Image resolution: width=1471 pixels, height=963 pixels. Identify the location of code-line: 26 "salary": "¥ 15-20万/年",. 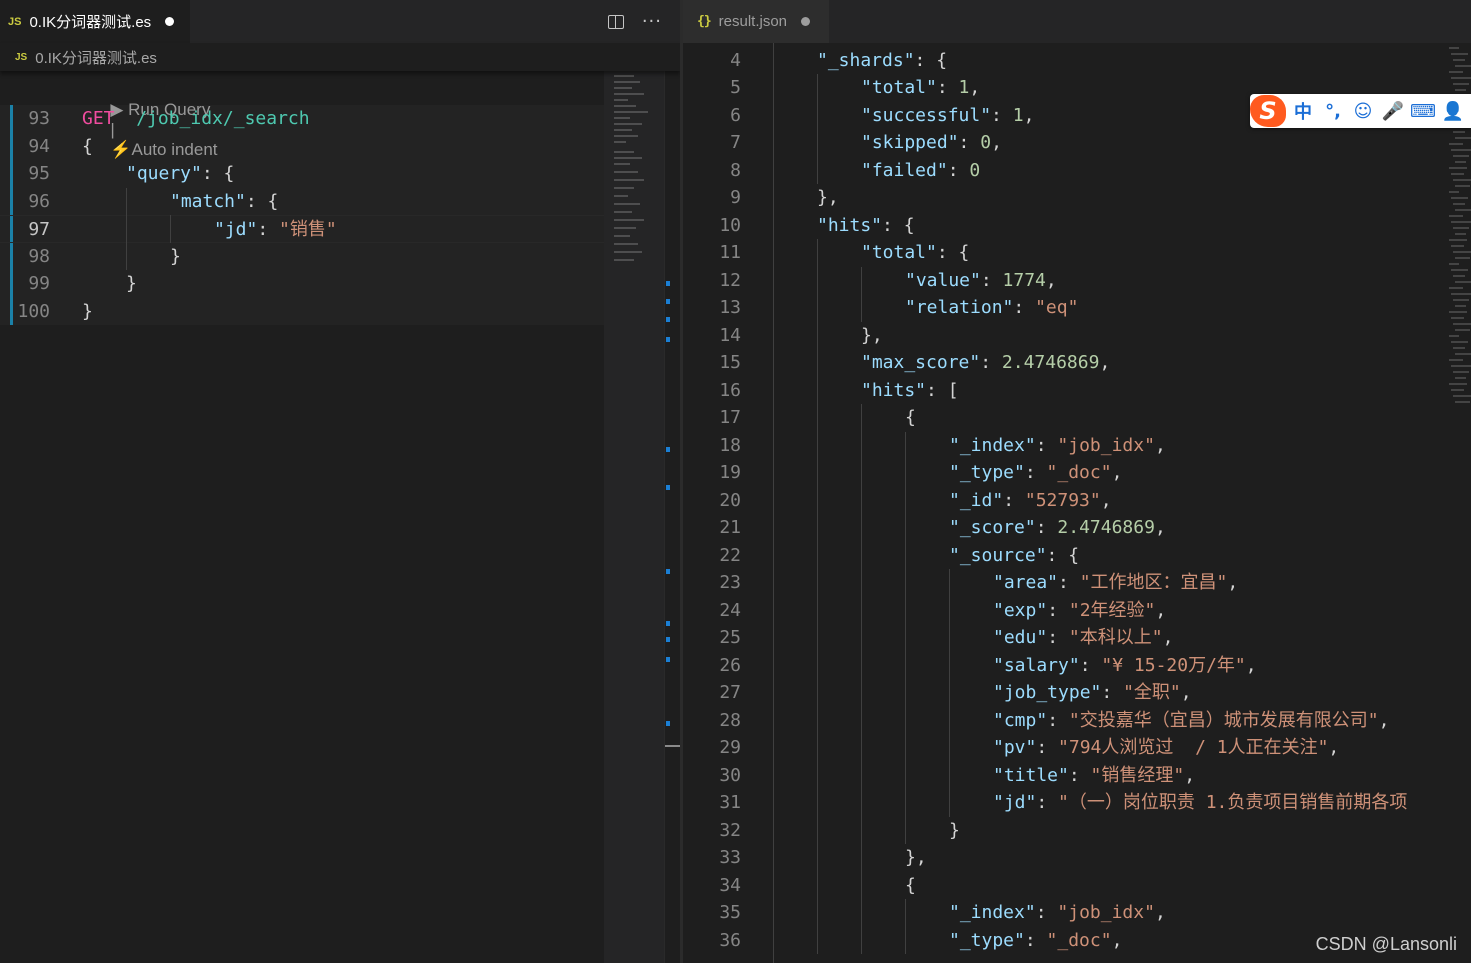
(1063, 666).